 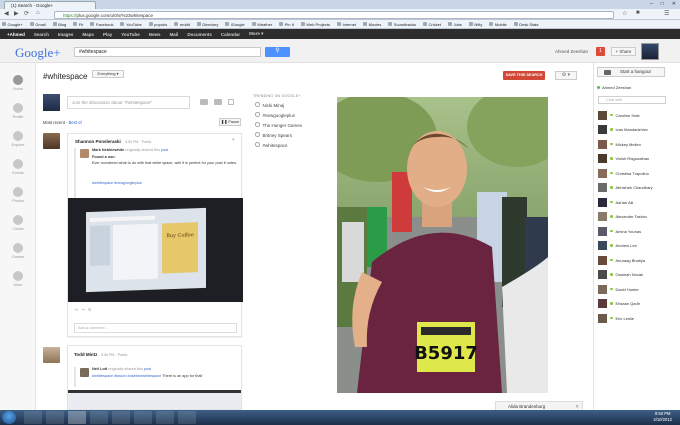 What do you see at coordinates (475, 24) in the screenshot?
I see `bookmark-item: Nifty` at bounding box center [475, 24].